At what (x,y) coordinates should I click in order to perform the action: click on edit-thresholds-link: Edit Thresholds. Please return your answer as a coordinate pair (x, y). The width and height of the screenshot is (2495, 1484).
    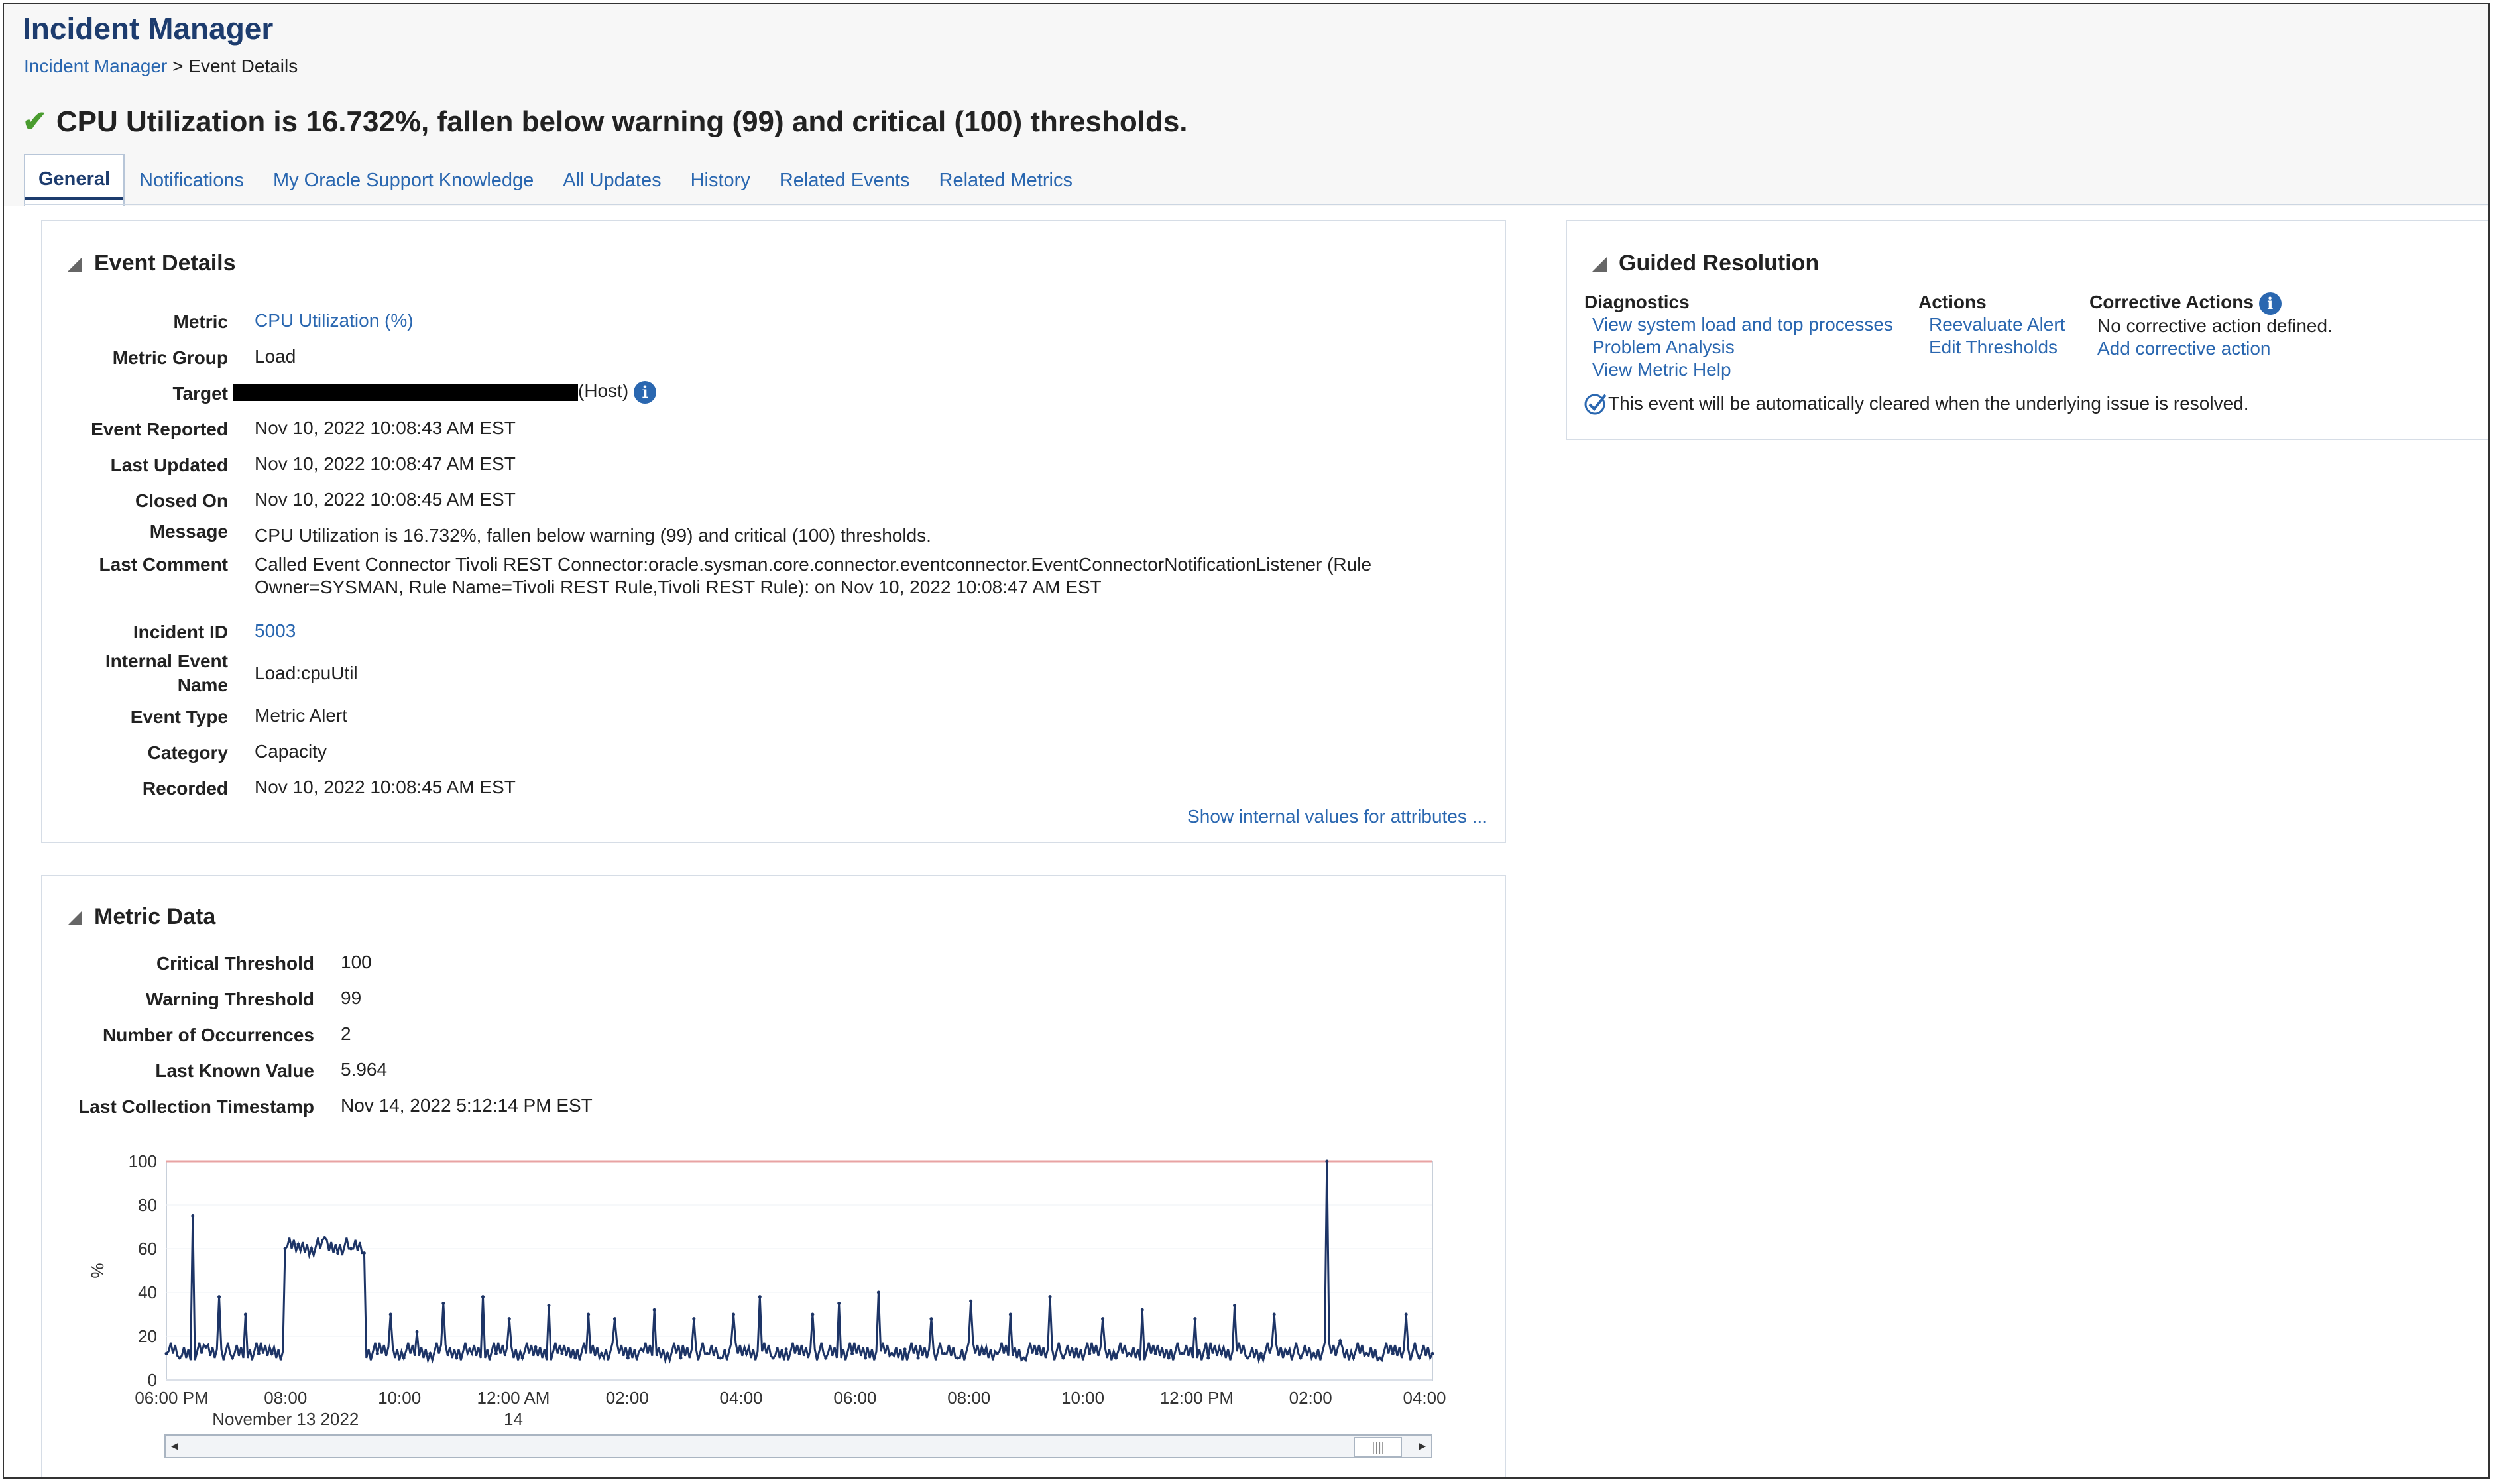
    Looking at the image, I should click on (1993, 348).